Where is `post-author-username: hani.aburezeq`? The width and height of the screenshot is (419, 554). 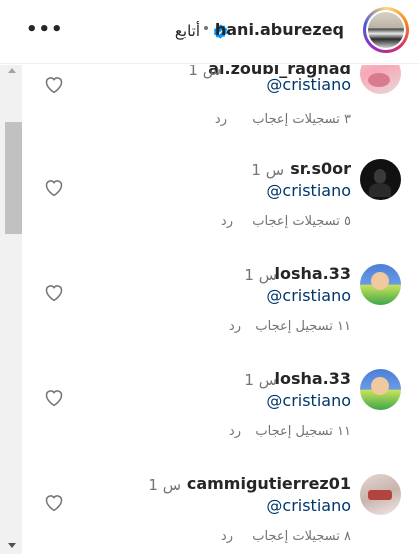
post-author-username: hani.aburezeq is located at coordinates (279, 29).